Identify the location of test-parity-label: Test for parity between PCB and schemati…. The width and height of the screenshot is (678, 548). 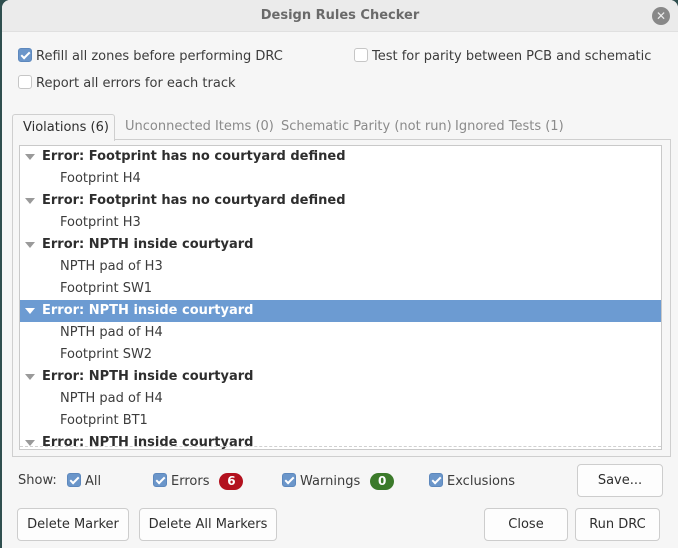
(512, 56).